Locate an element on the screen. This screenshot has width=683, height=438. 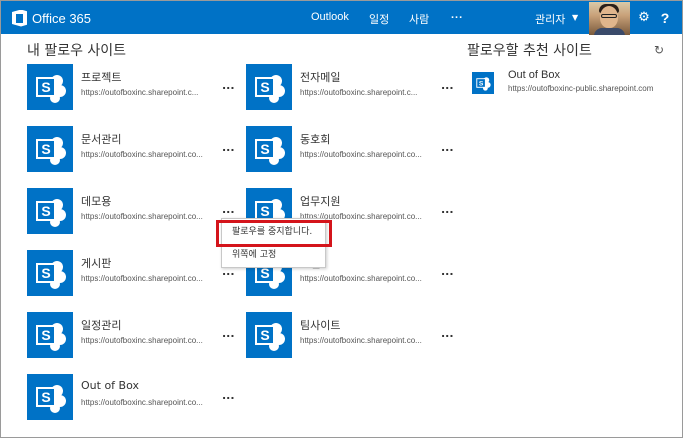
site-name: 일정관리 is located at coordinates (101, 325).